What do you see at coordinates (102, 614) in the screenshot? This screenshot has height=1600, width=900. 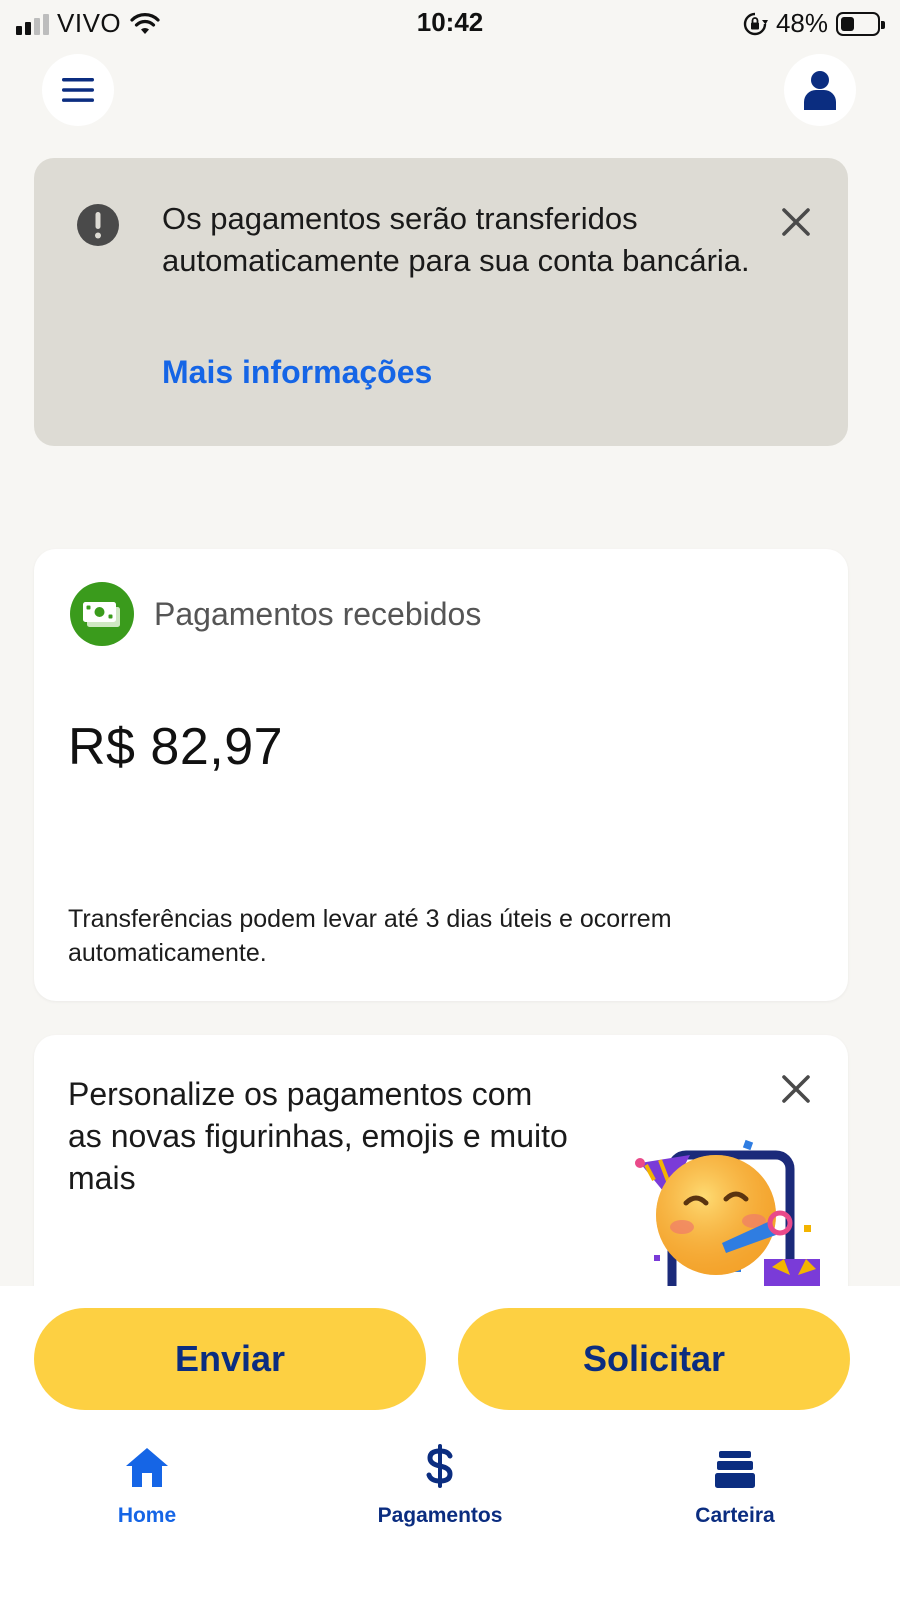 I see `money-icon` at bounding box center [102, 614].